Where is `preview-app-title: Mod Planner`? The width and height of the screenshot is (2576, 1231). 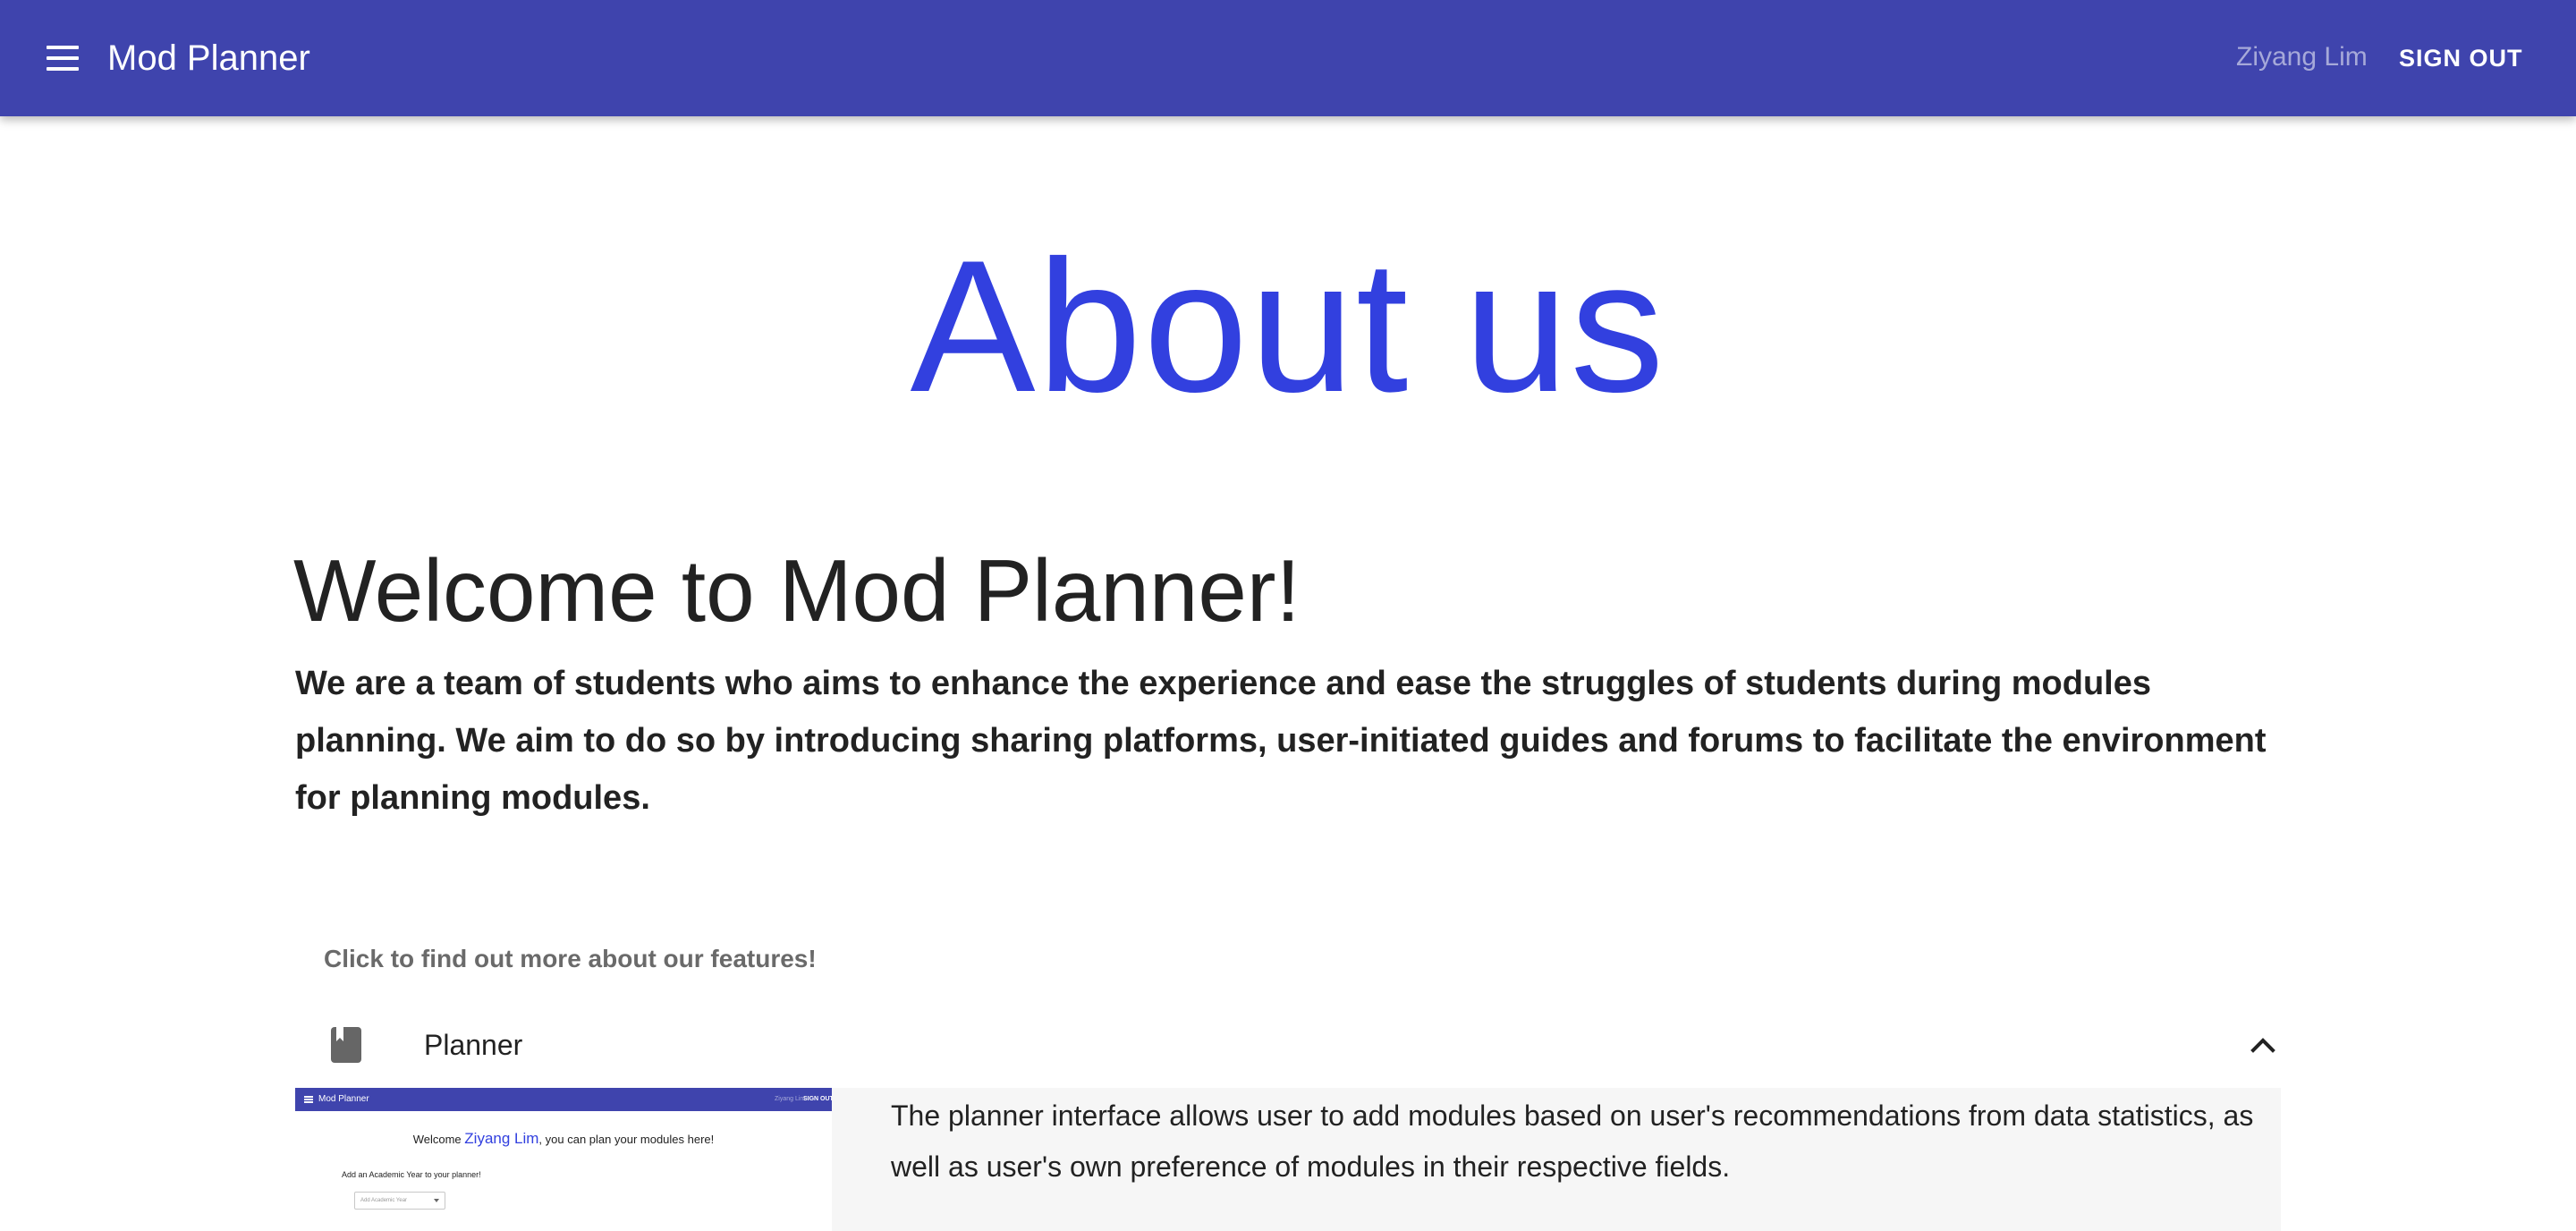 preview-app-title: Mod Planner is located at coordinates (343, 1099).